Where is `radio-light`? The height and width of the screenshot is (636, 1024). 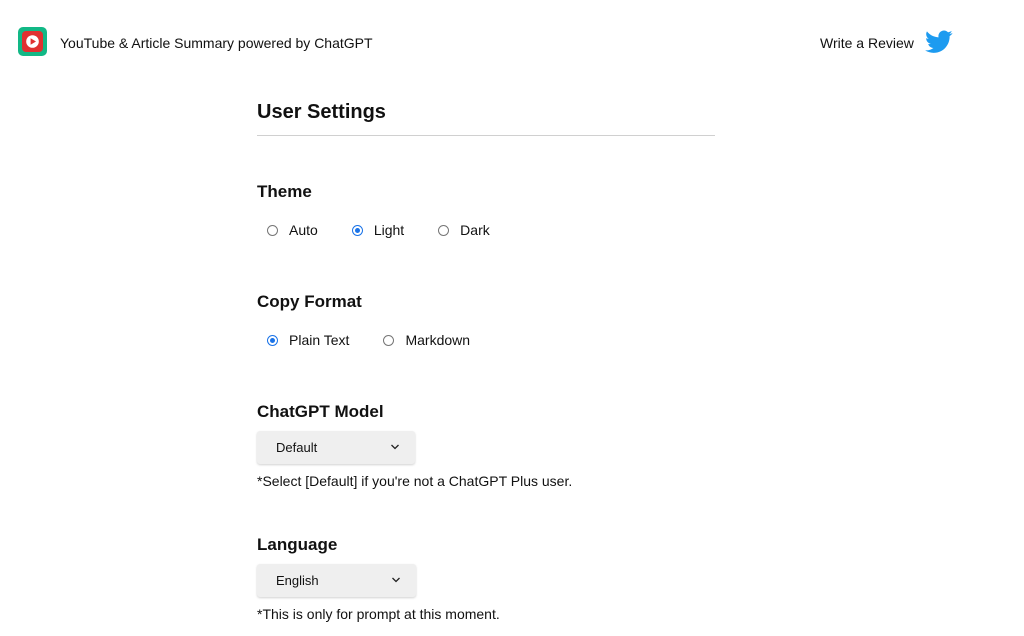
radio-light is located at coordinates (357, 230).